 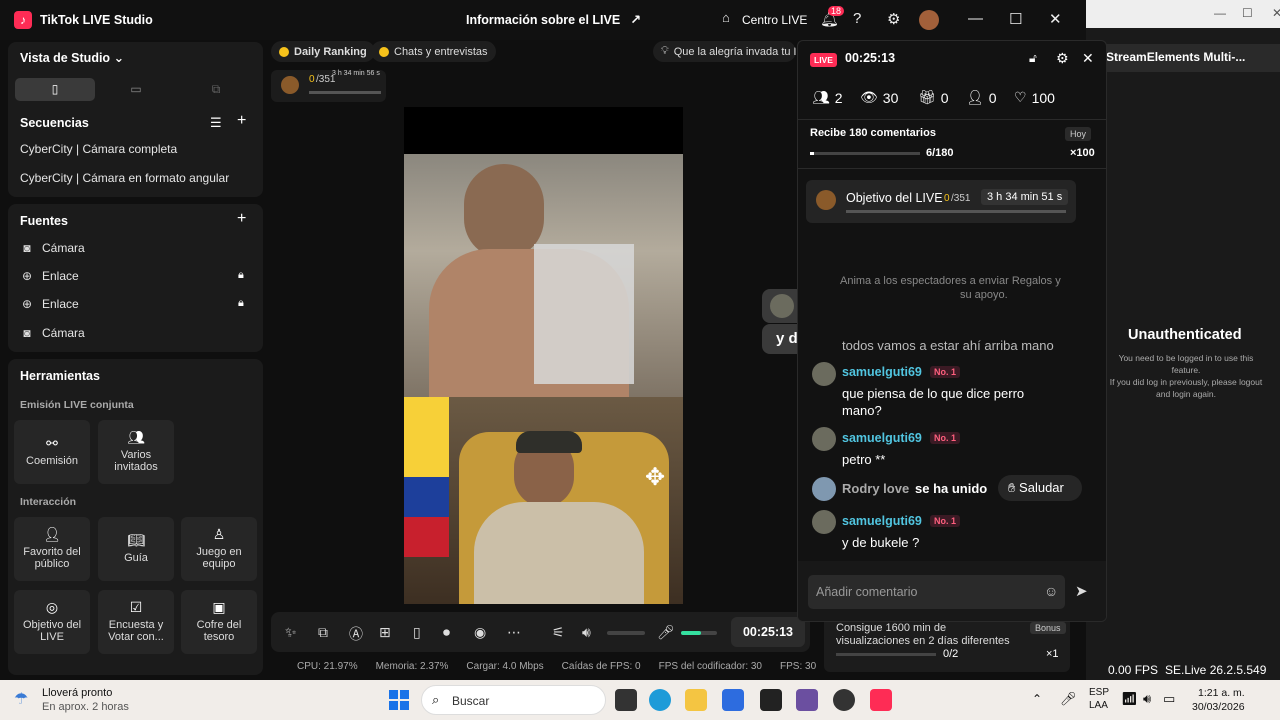 I want to click on scene-item: CyberCity | Cámara en formato angular, so click(x=124, y=178).